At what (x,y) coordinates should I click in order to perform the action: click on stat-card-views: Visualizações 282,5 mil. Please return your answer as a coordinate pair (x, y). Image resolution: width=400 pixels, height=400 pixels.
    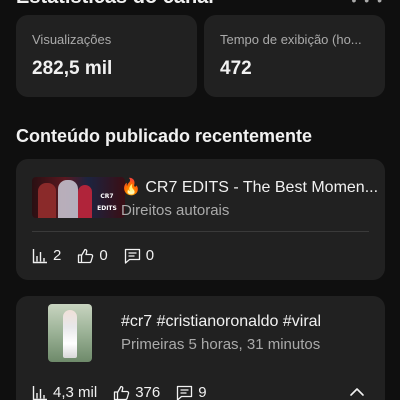
    Looking at the image, I should click on (106, 56).